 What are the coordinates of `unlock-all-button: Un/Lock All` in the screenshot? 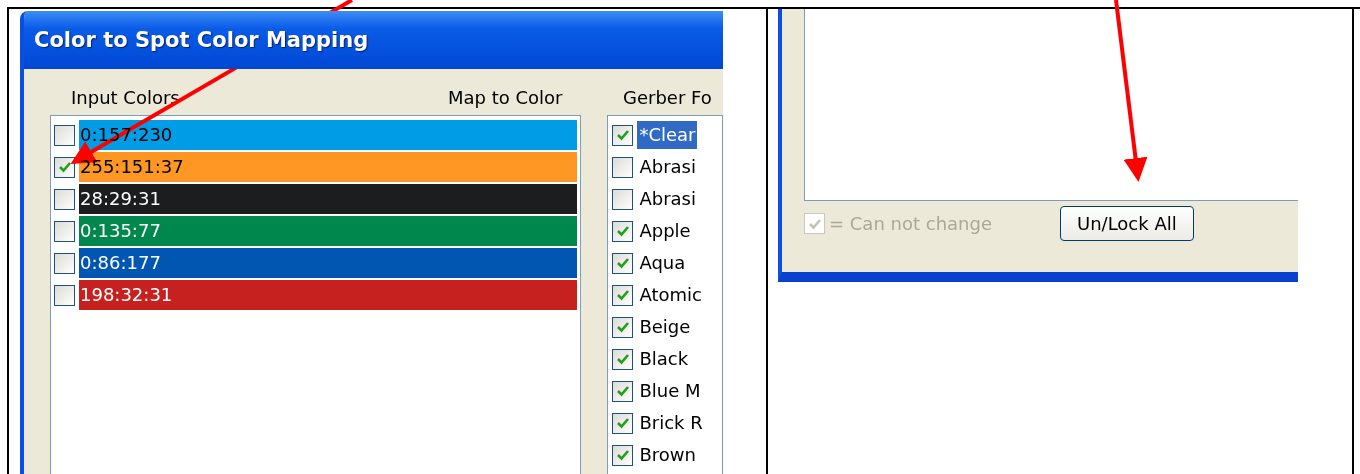 It's located at (1127, 223).